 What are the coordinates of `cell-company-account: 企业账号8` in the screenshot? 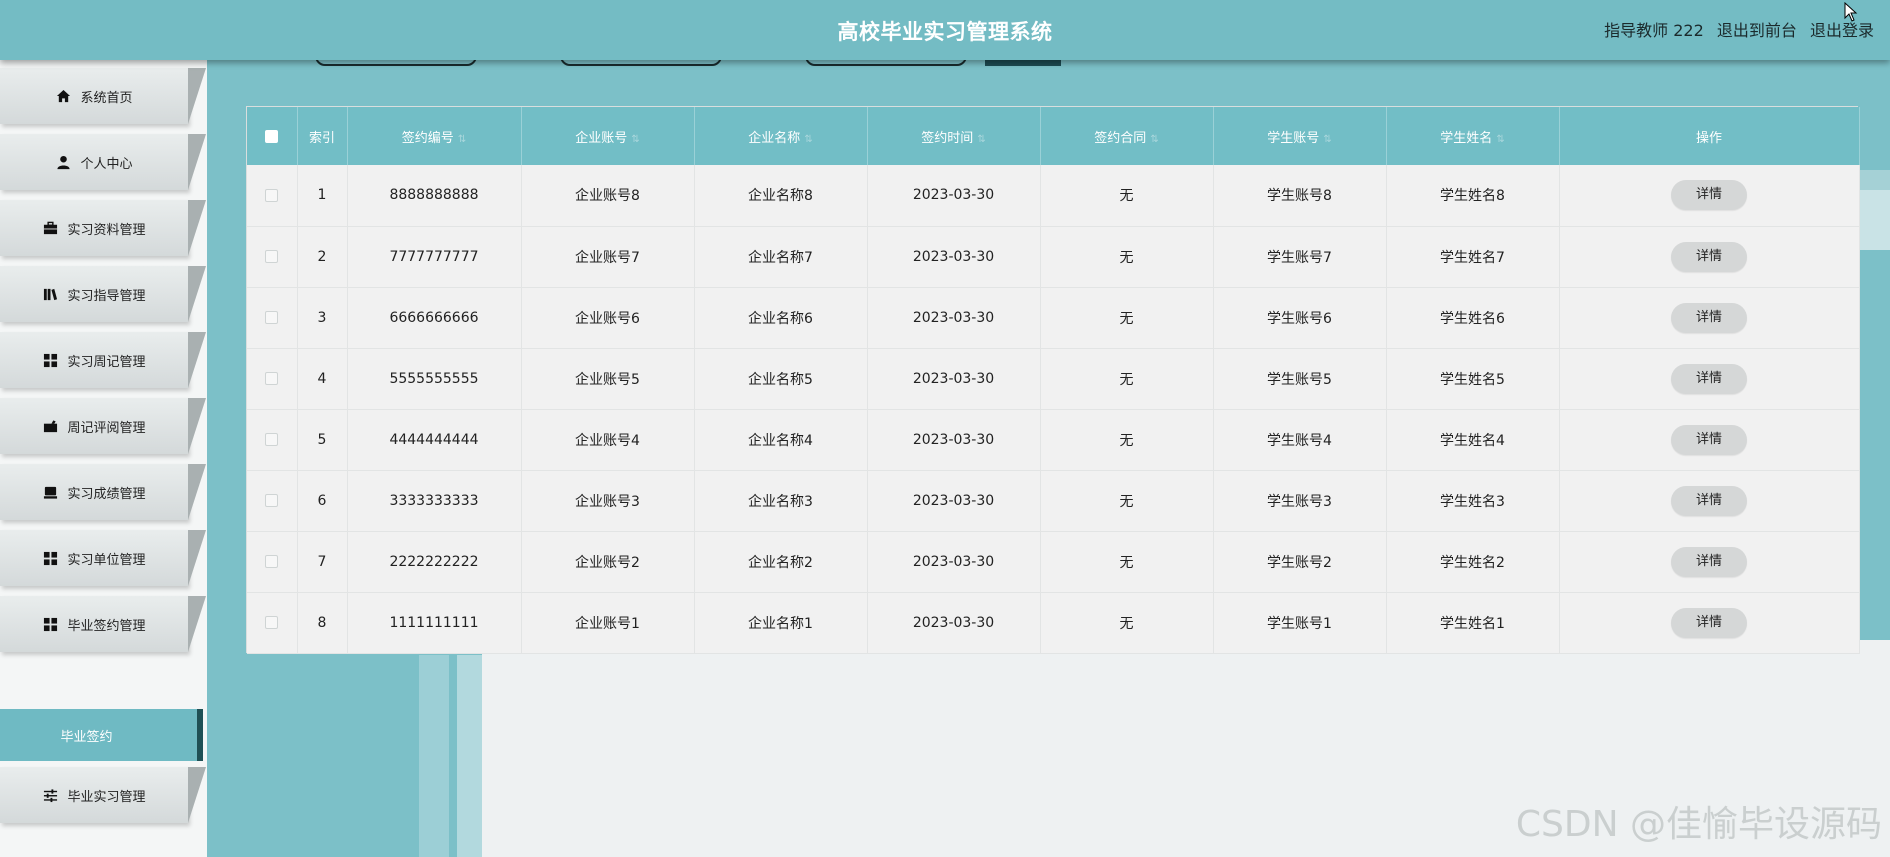 It's located at (608, 196).